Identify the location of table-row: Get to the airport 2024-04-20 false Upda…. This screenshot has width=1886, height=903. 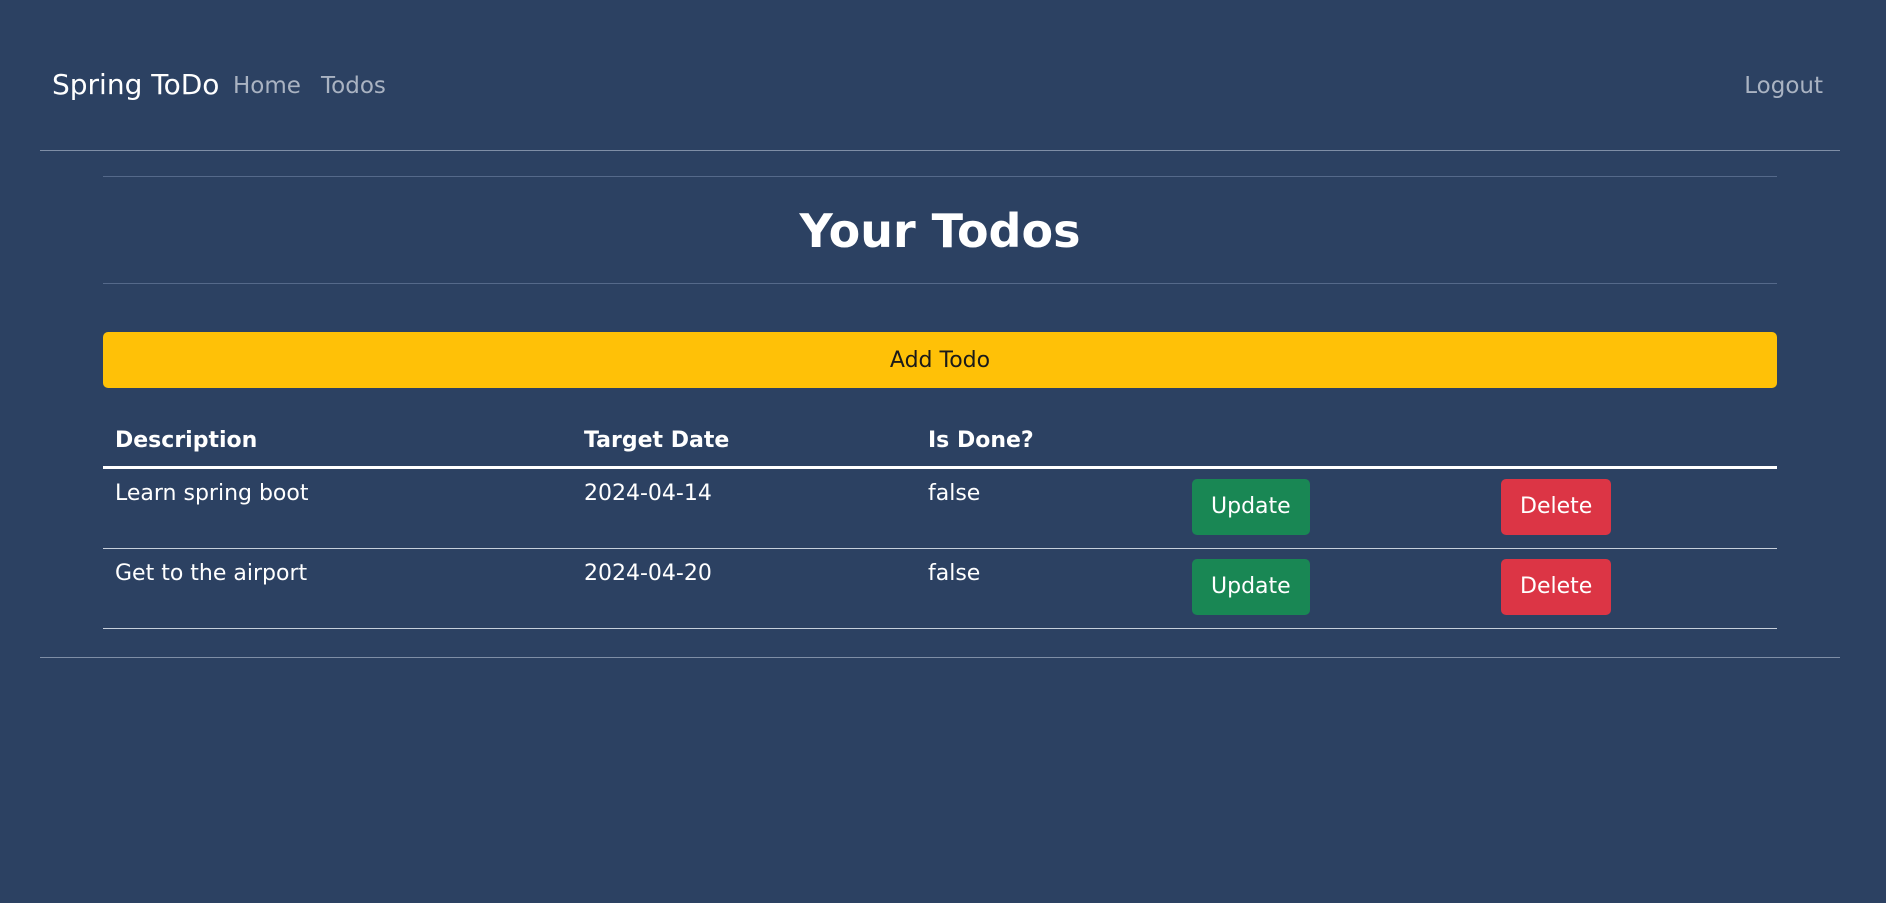
(940, 588).